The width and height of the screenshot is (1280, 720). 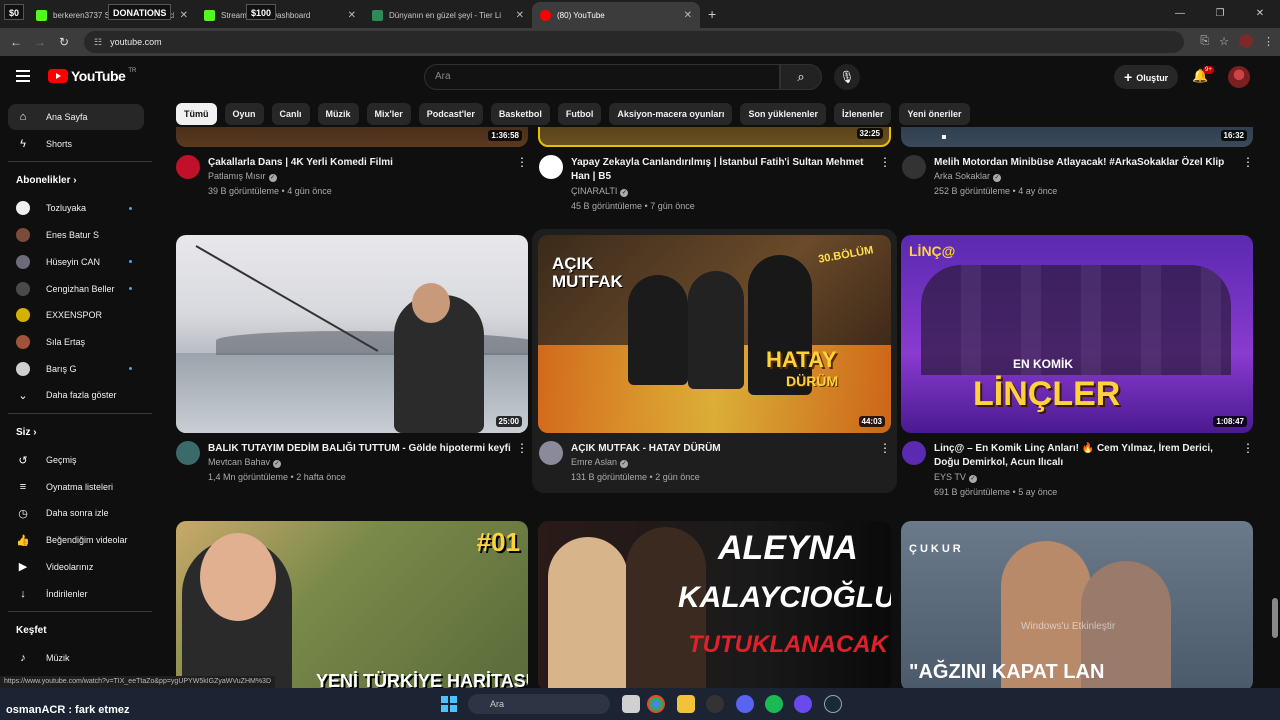 What do you see at coordinates (40, 42) in the screenshot?
I see `forward-icon: →` at bounding box center [40, 42].